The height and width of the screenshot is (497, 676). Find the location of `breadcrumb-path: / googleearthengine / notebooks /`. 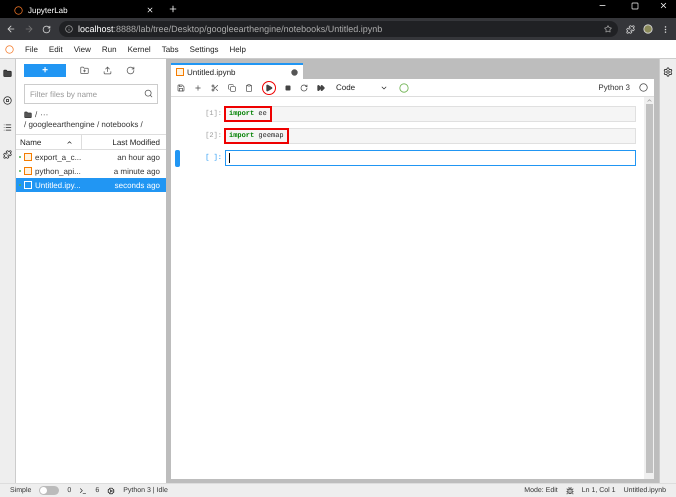

breadcrumb-path: / googleearthengine / notebooks / is located at coordinates (91, 126).